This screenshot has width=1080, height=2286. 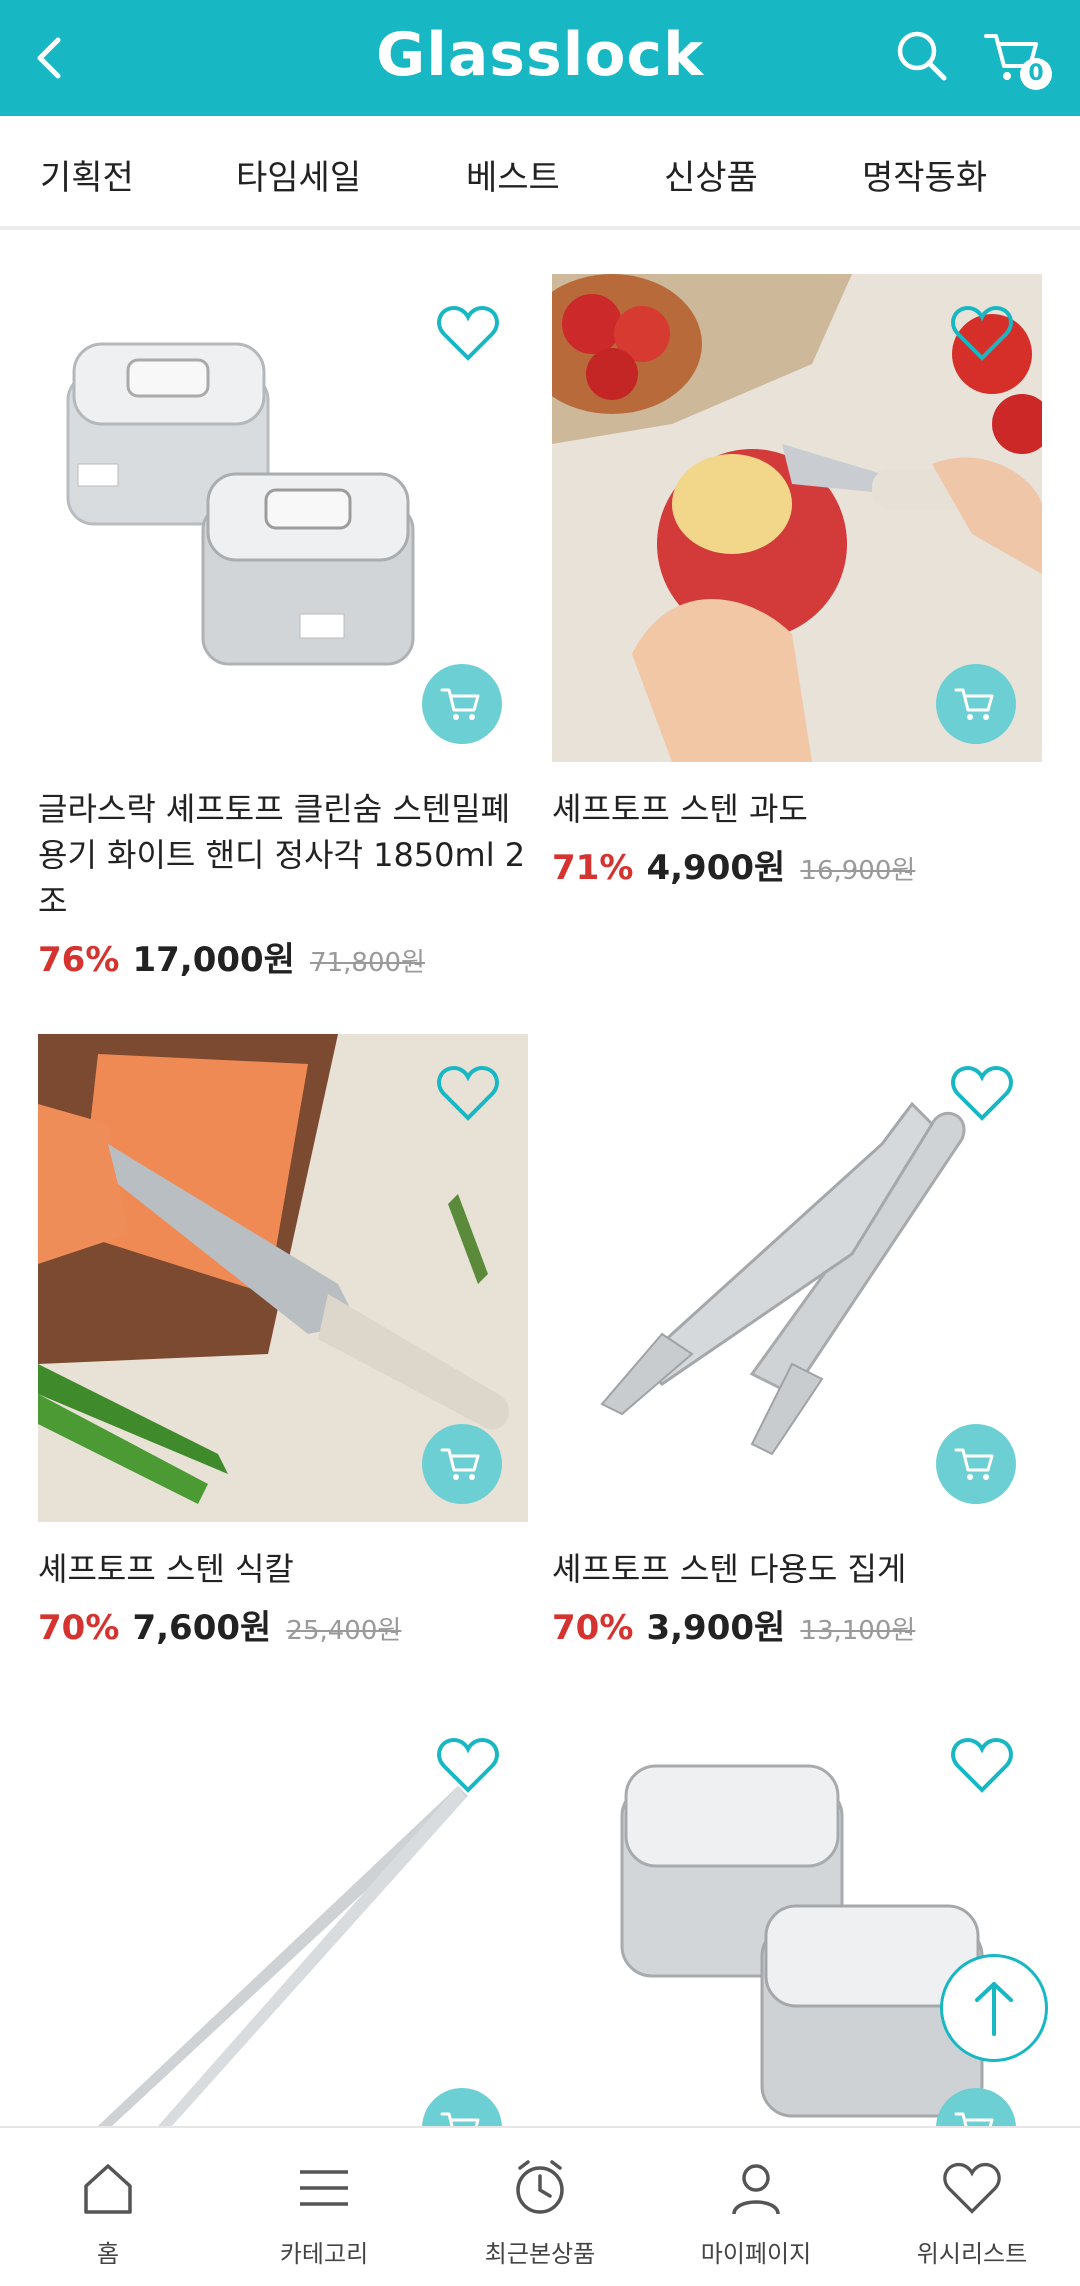 I want to click on sale-price: 4,900원, so click(x=716, y=868).